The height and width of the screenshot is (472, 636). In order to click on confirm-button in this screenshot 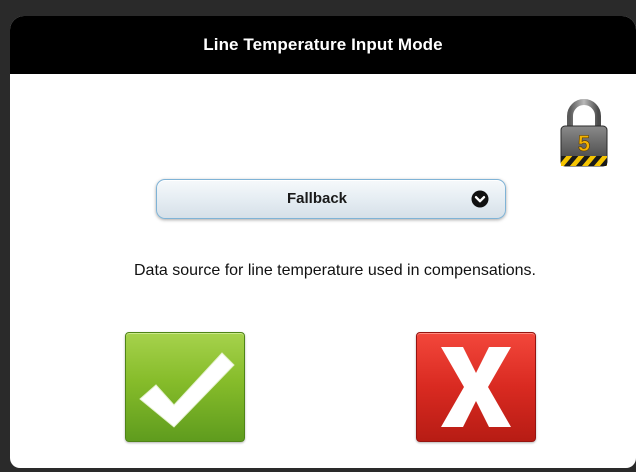, I will do `click(185, 387)`.